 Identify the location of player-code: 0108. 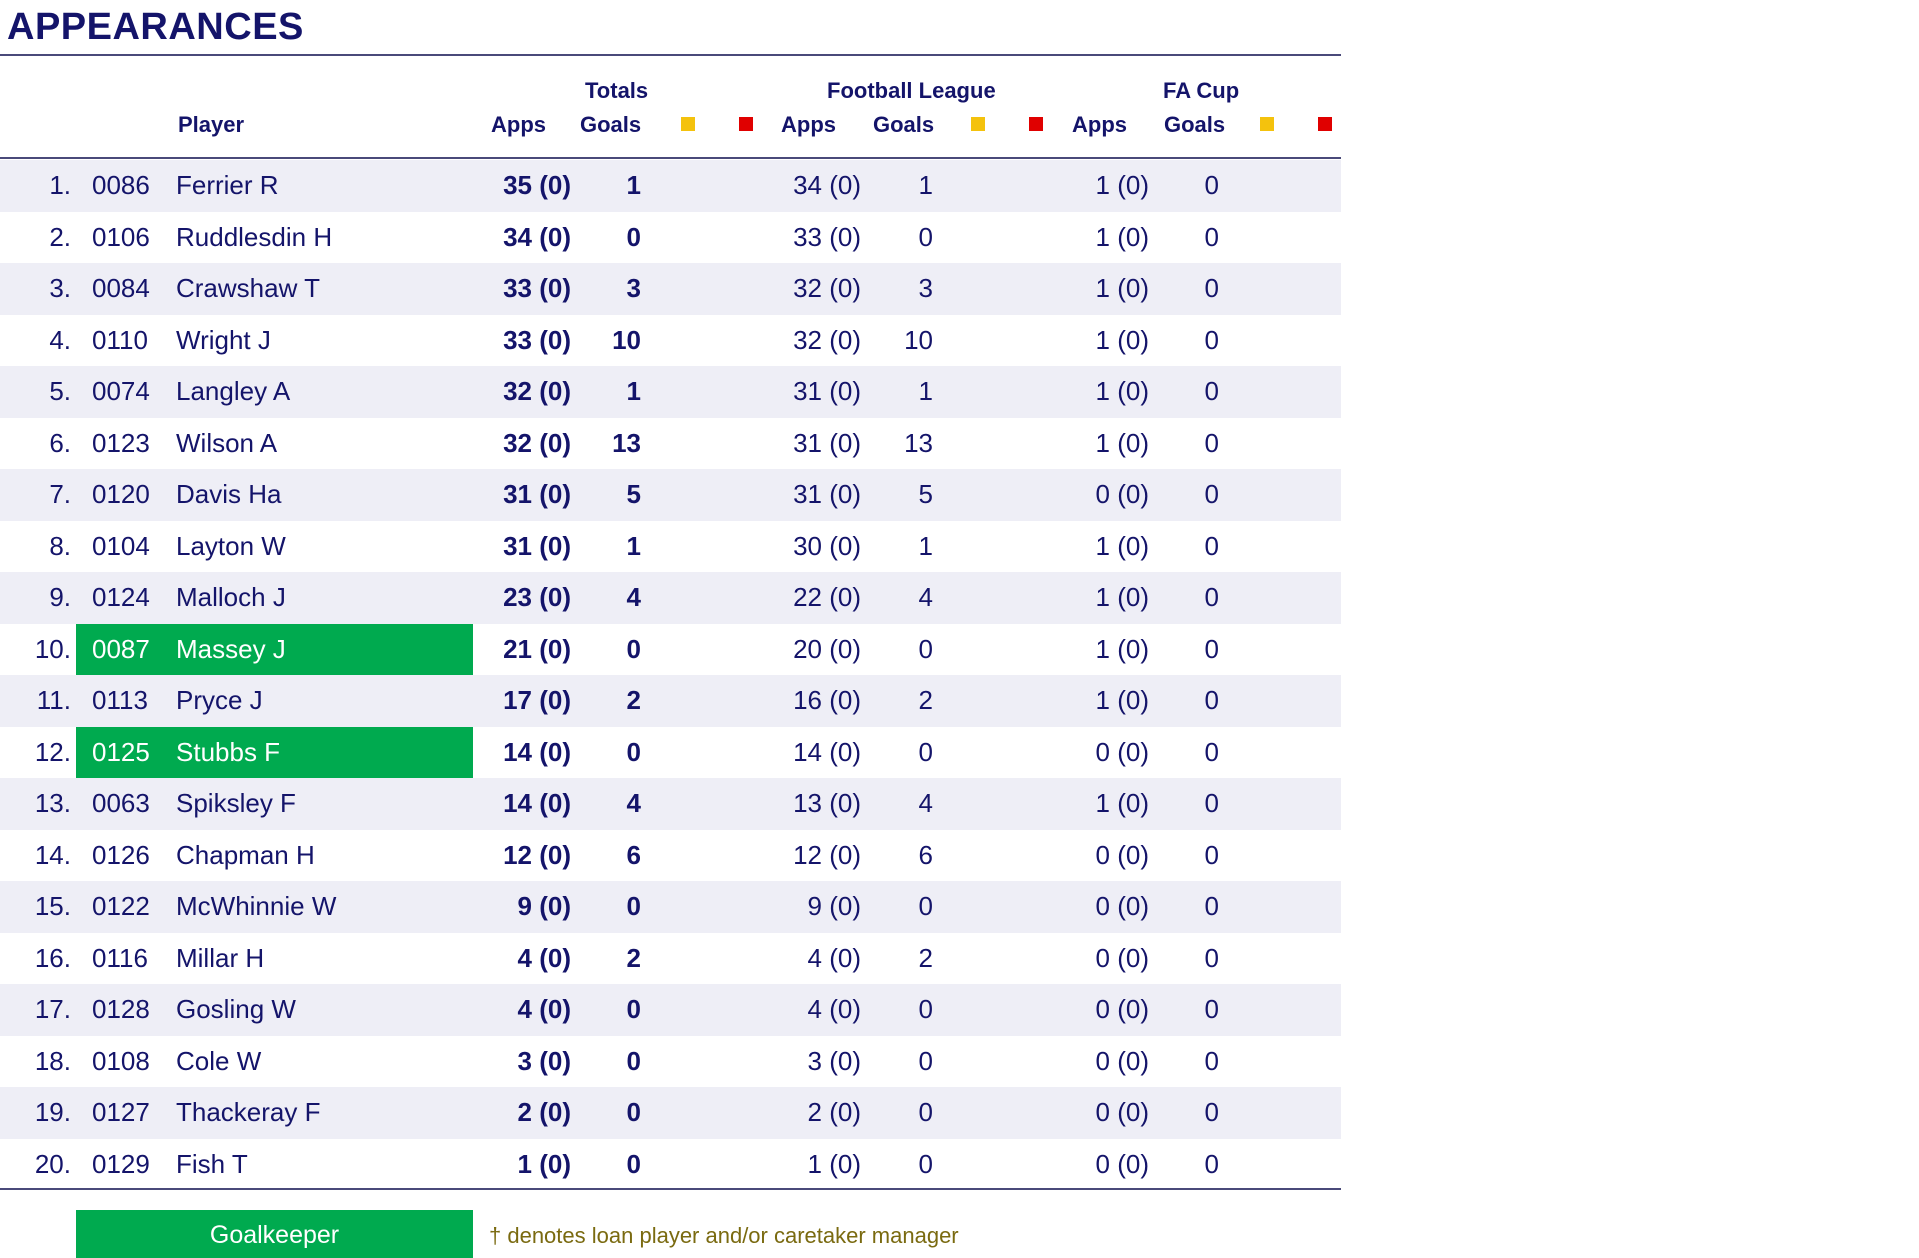
(121, 1060).